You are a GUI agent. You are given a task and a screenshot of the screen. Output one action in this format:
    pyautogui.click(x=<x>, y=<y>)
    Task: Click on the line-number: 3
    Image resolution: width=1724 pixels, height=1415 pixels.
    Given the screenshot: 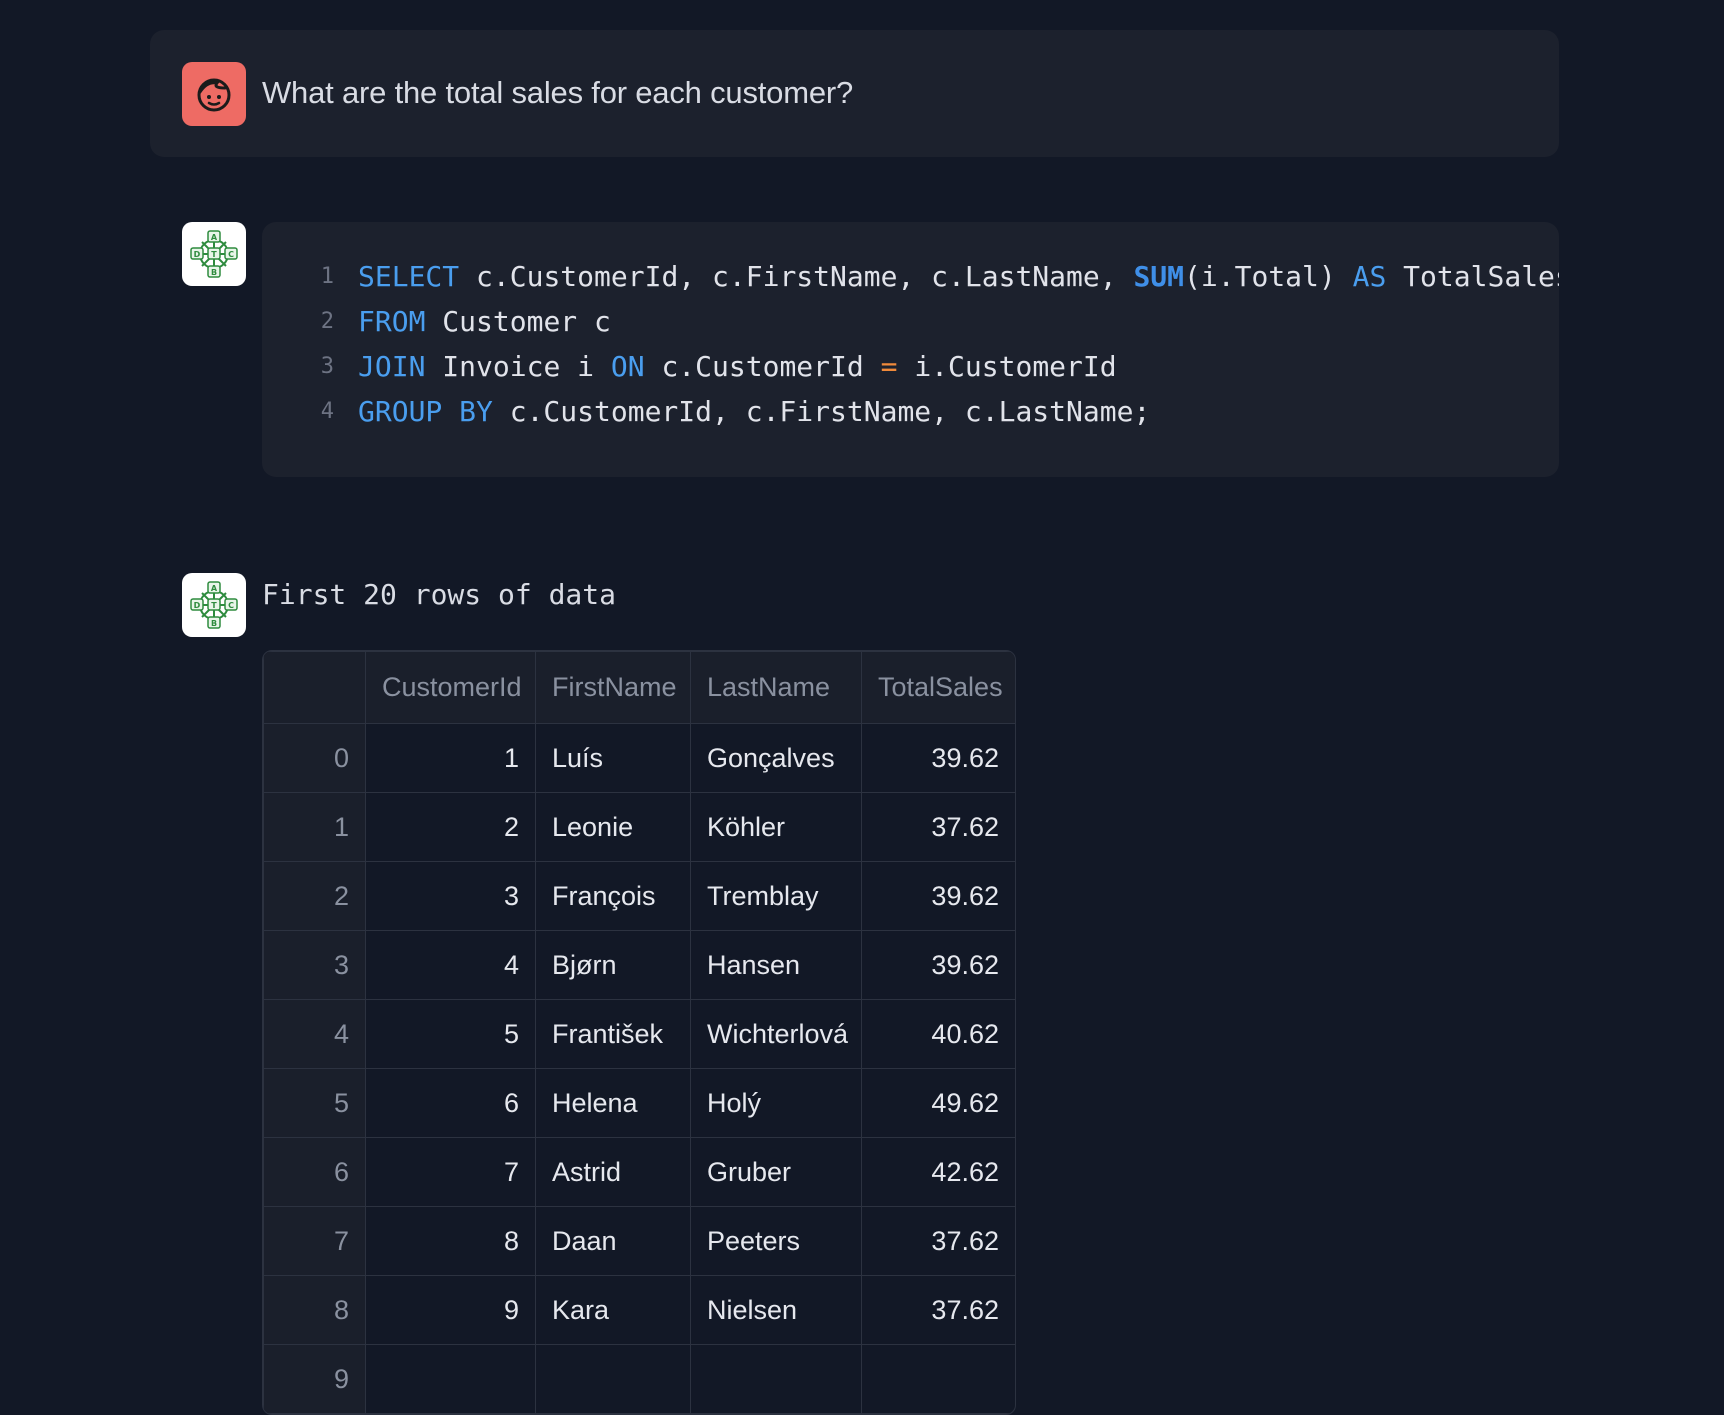 What is the action you would take?
    pyautogui.click(x=327, y=366)
    